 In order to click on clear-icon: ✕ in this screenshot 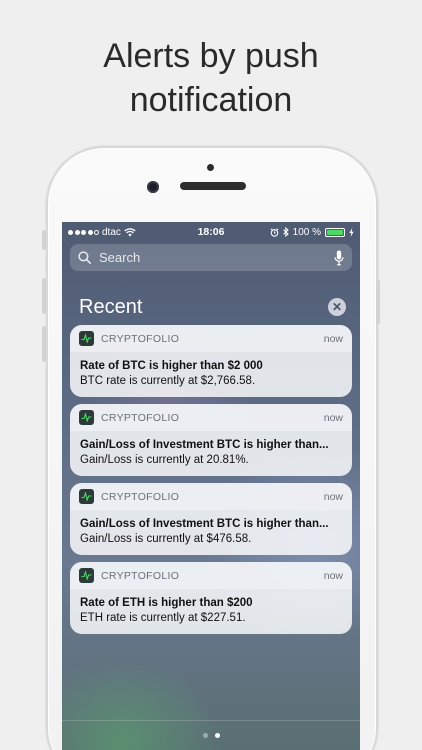, I will do `click(337, 307)`.